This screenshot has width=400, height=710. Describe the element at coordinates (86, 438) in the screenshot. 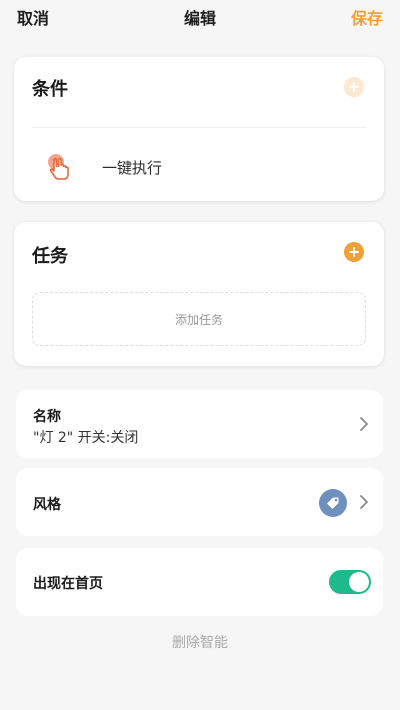

I see `name-value: "灯 2" 开关:关闭` at that location.